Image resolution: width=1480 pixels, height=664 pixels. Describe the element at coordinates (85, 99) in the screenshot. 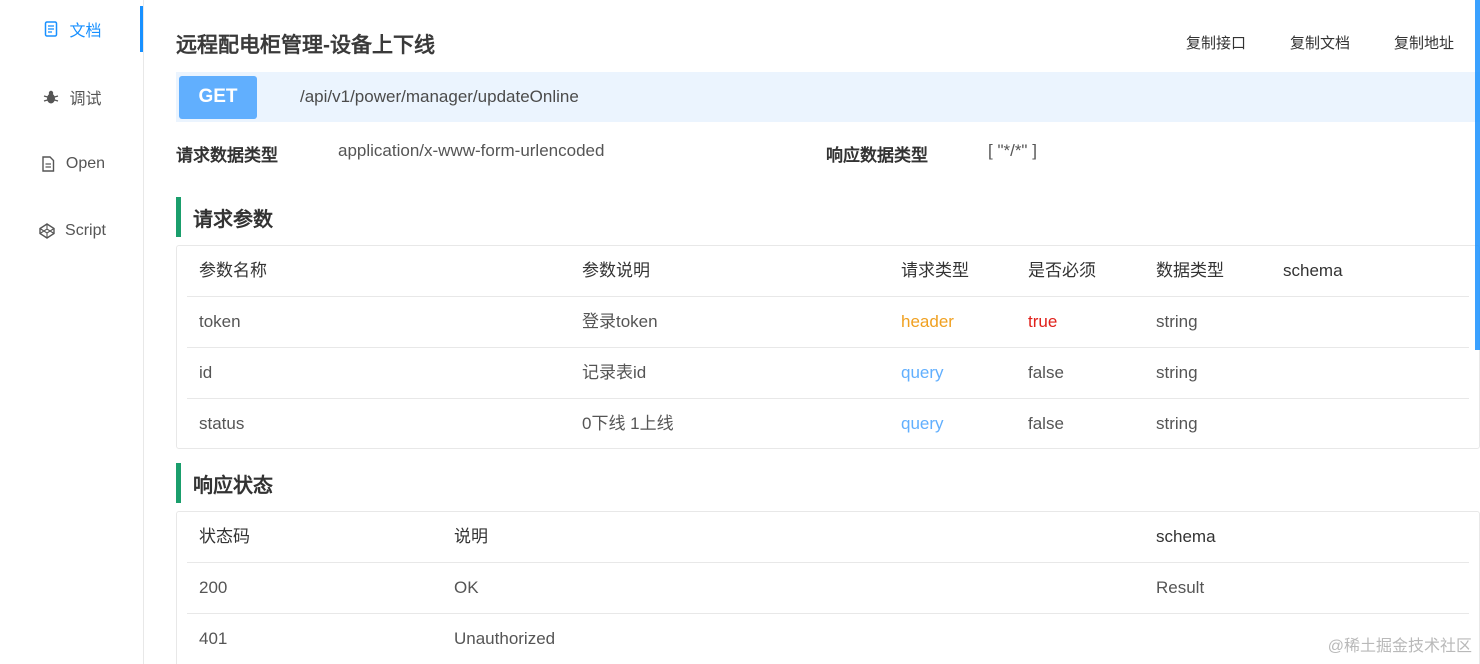

I see `sidebar-item-label: 调试` at that location.